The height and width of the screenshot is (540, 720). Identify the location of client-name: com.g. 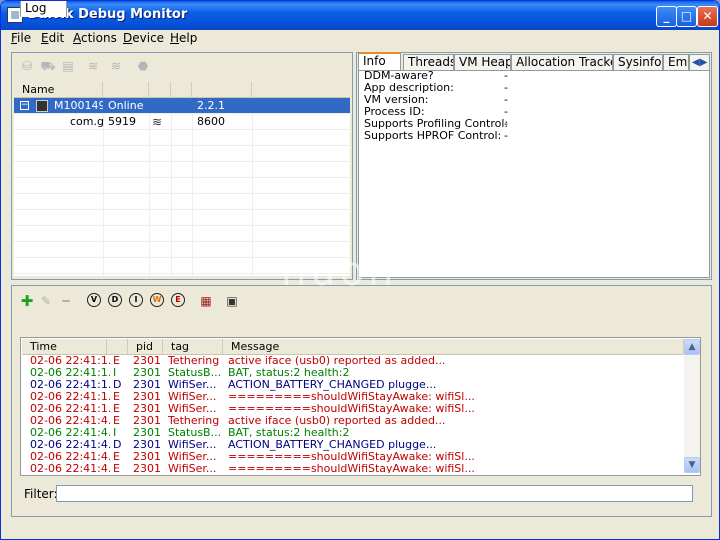
(86, 121).